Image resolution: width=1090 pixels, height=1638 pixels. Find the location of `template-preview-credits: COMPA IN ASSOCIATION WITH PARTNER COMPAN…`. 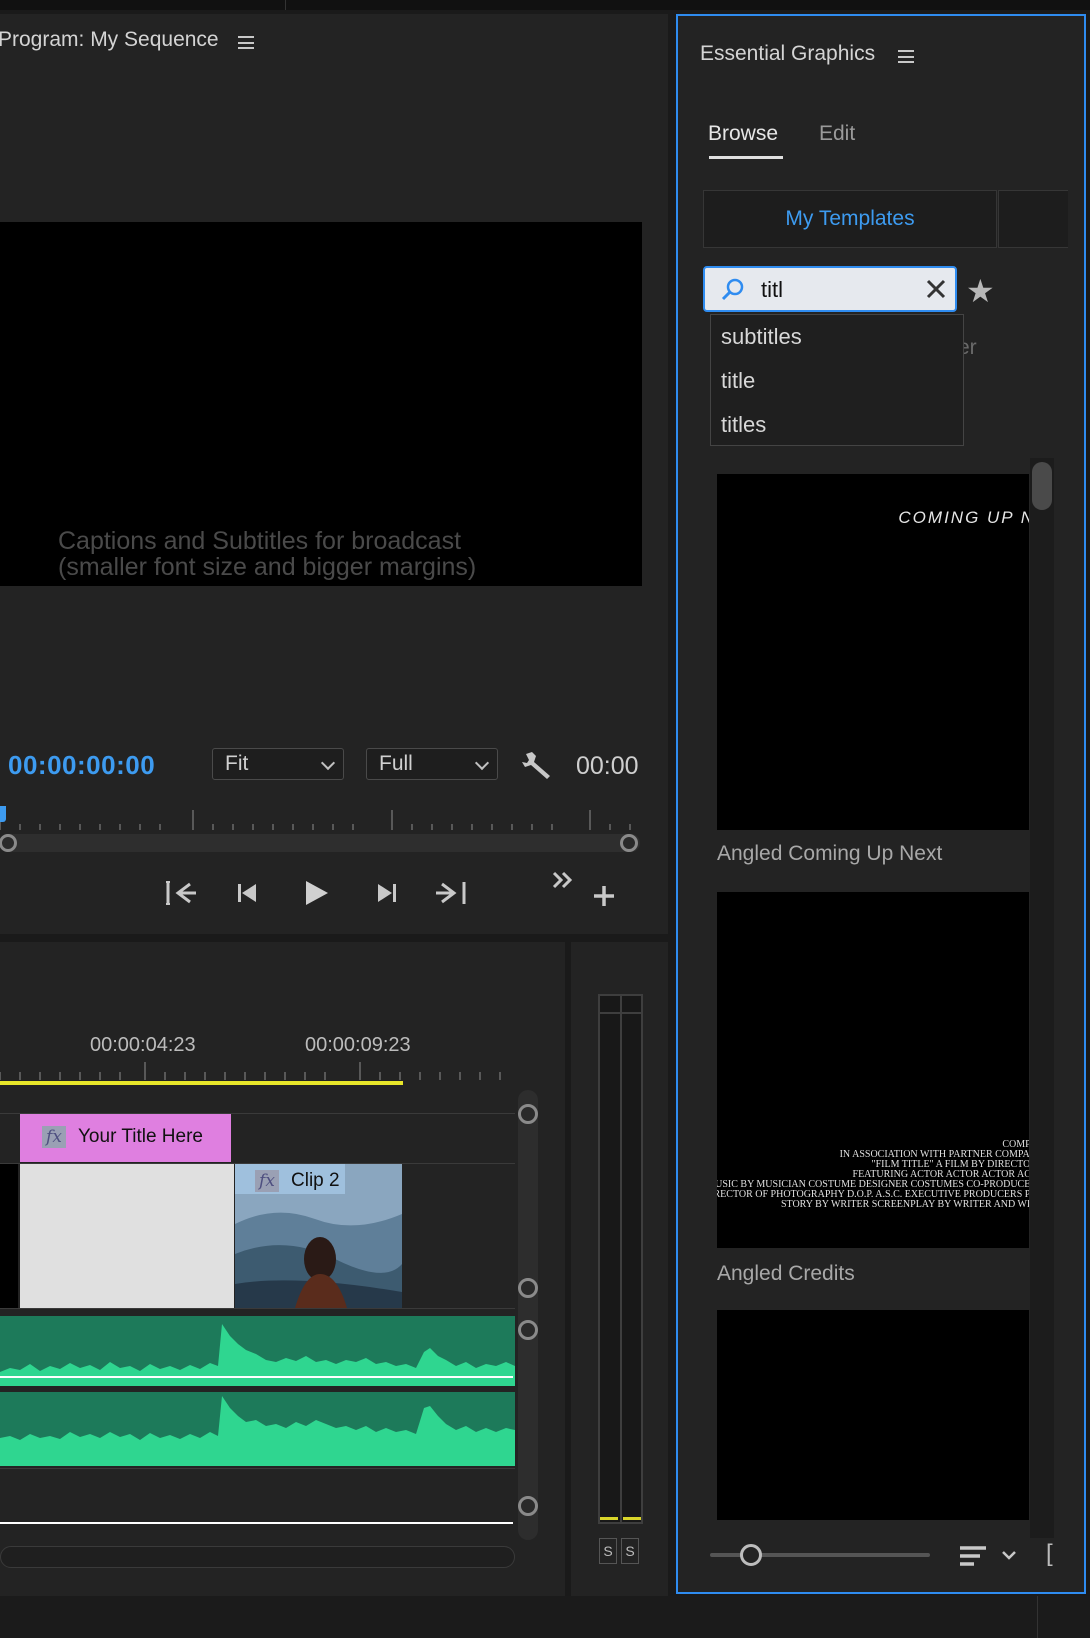

template-preview-credits: COMPA IN ASSOCIATION WITH PARTNER COMPAN… is located at coordinates (873, 1175).